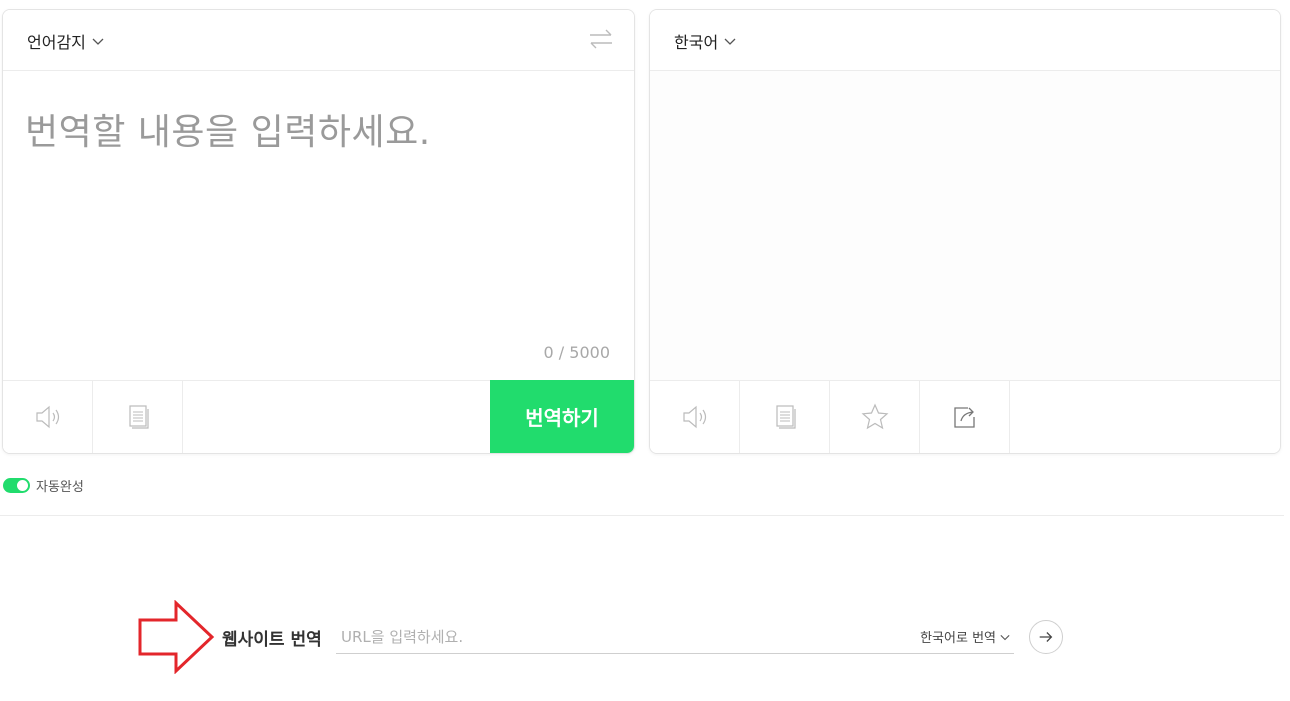  I want to click on url-field: 한국어로 번역, so click(675, 637).